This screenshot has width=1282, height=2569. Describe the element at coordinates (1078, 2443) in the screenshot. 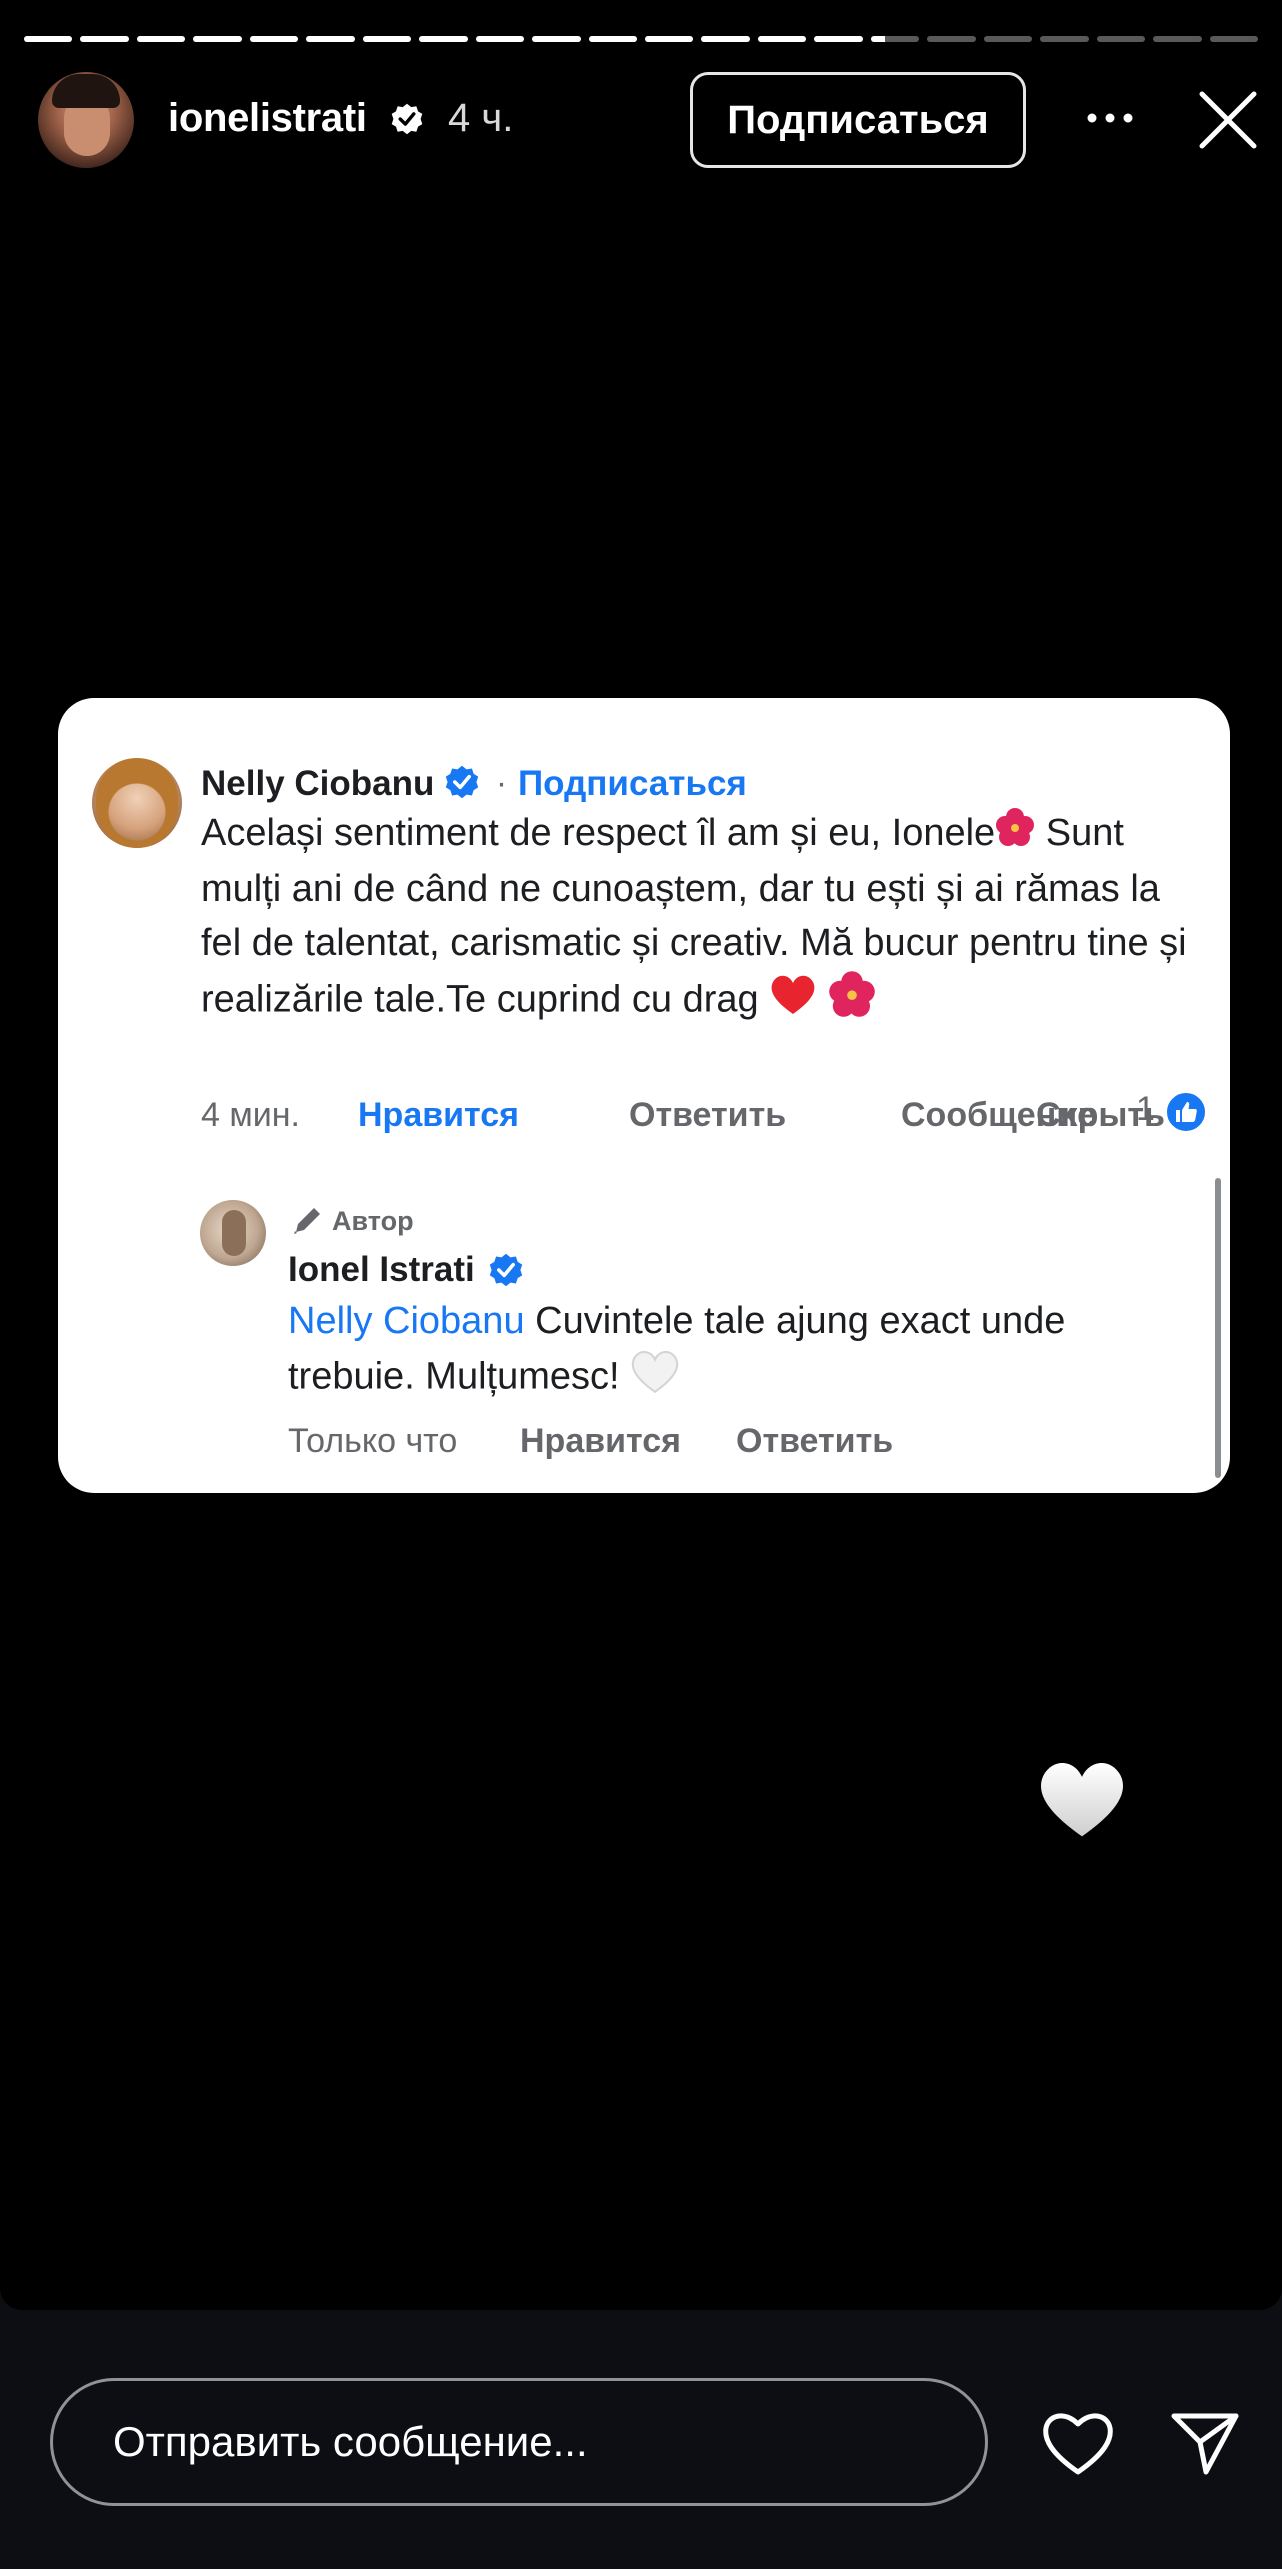

I see `like-heart-icon` at that location.